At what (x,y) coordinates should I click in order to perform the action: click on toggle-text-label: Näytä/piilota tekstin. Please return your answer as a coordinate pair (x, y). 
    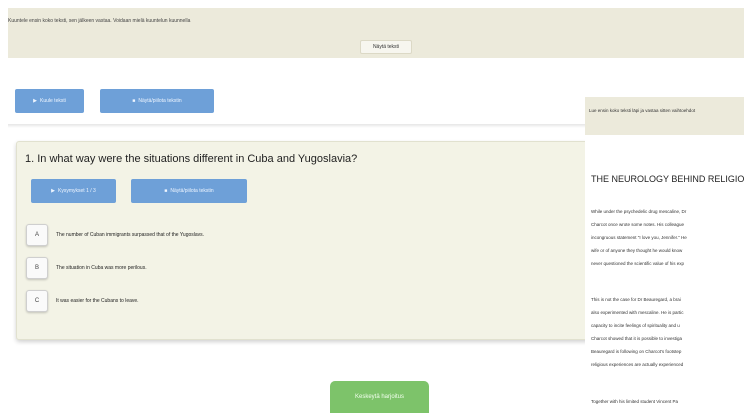
    Looking at the image, I should click on (160, 101).